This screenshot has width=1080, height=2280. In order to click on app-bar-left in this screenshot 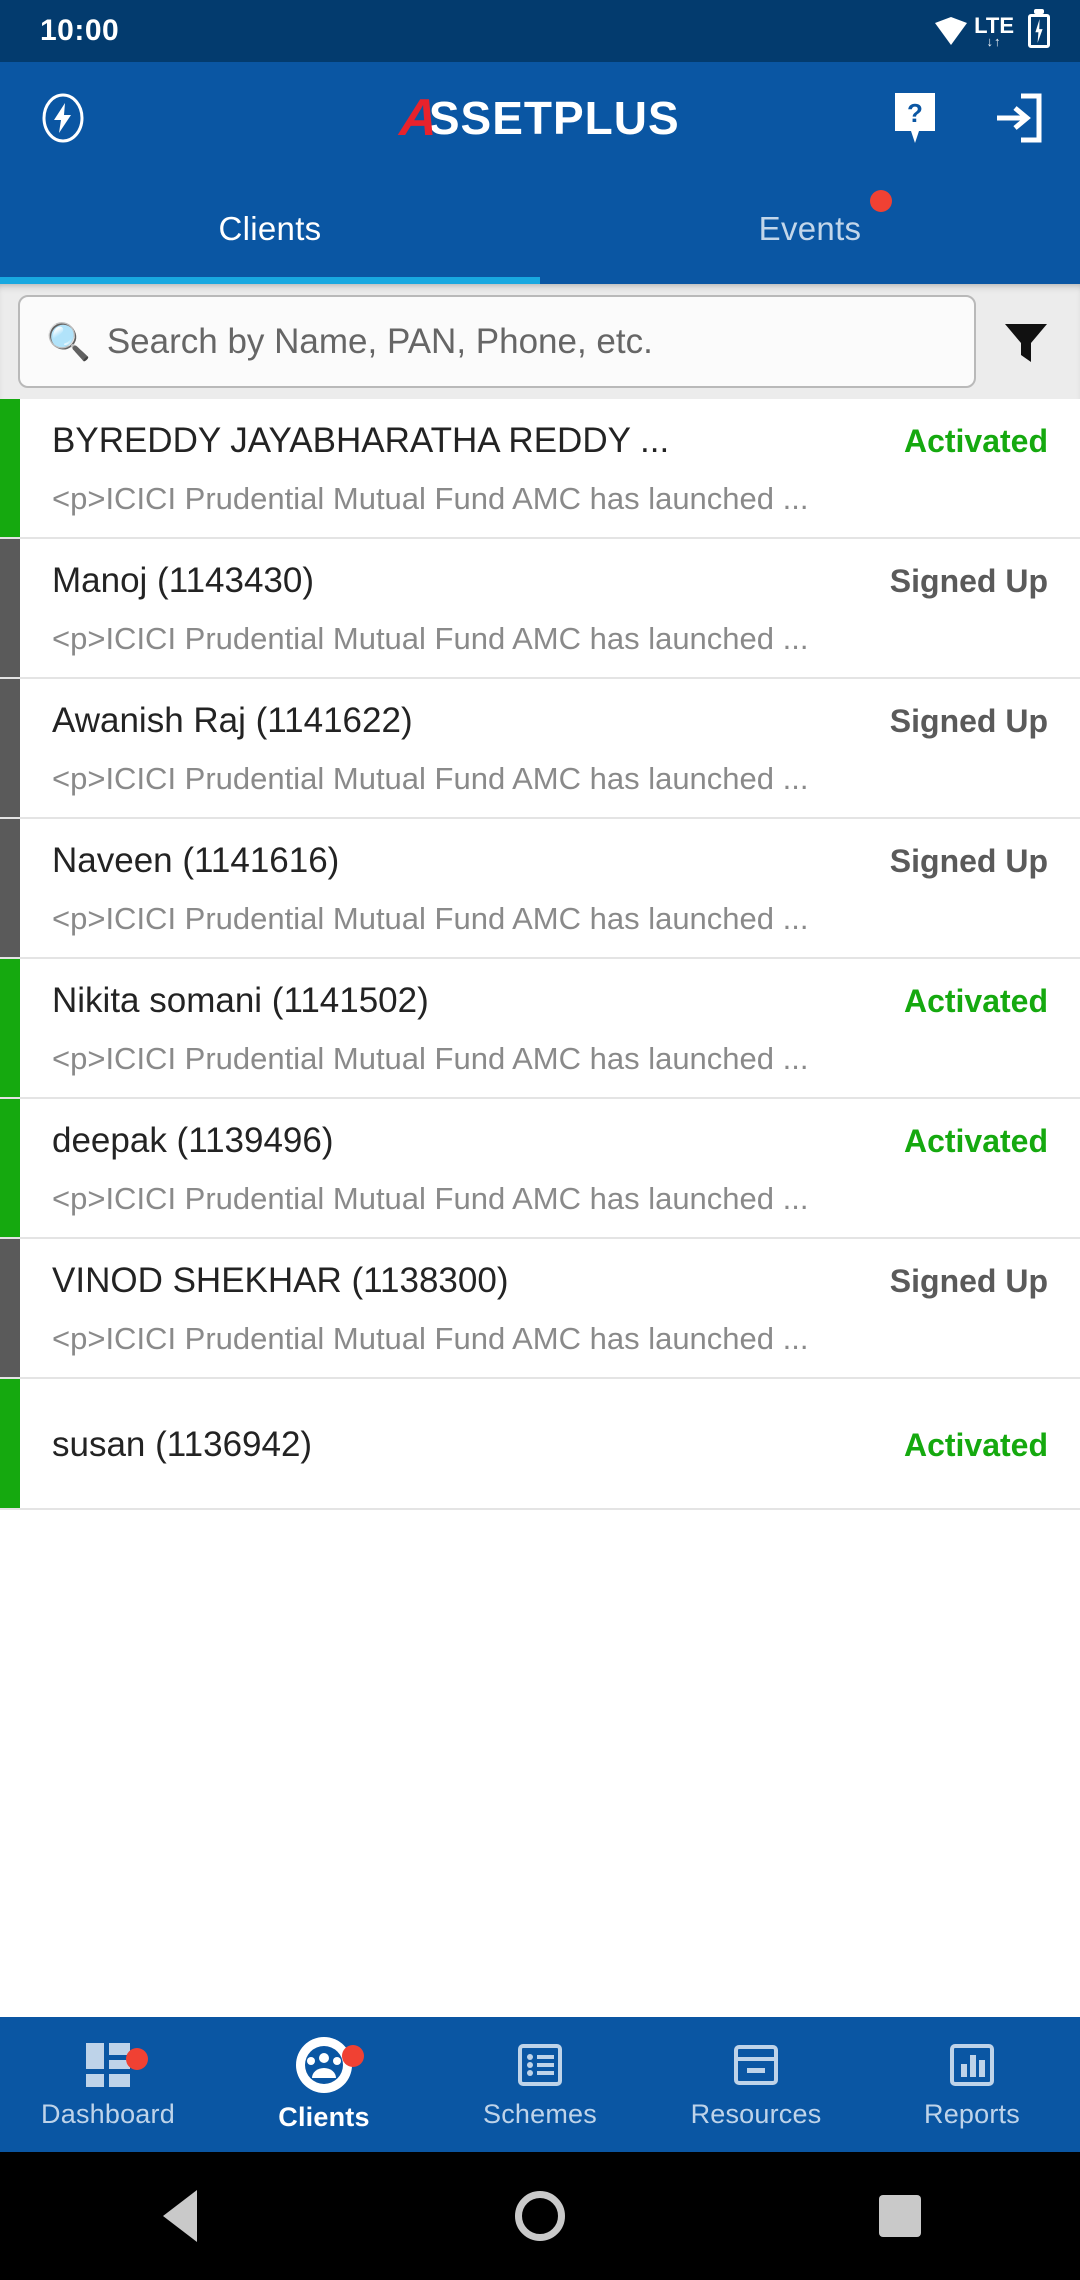, I will do `click(63, 118)`.